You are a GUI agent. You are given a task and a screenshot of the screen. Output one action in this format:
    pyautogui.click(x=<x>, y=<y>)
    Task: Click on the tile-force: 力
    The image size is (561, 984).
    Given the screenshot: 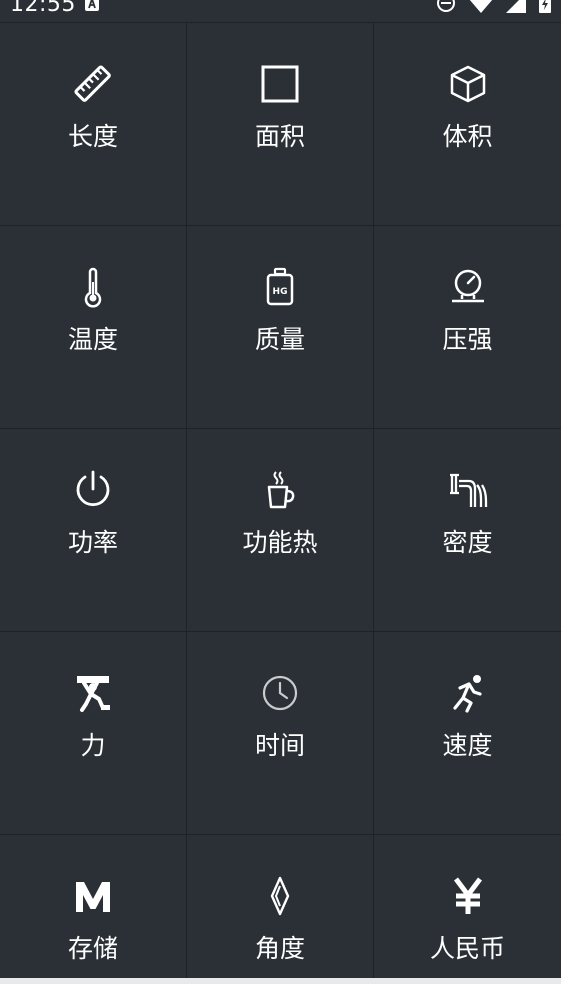 What is the action you would take?
    pyautogui.click(x=93, y=733)
    